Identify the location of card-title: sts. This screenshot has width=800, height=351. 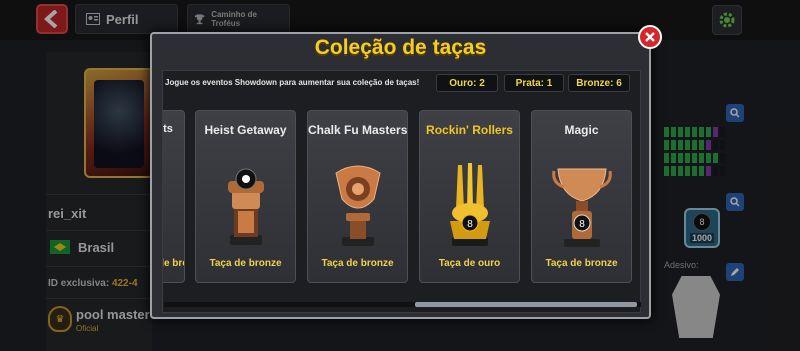
(168, 129).